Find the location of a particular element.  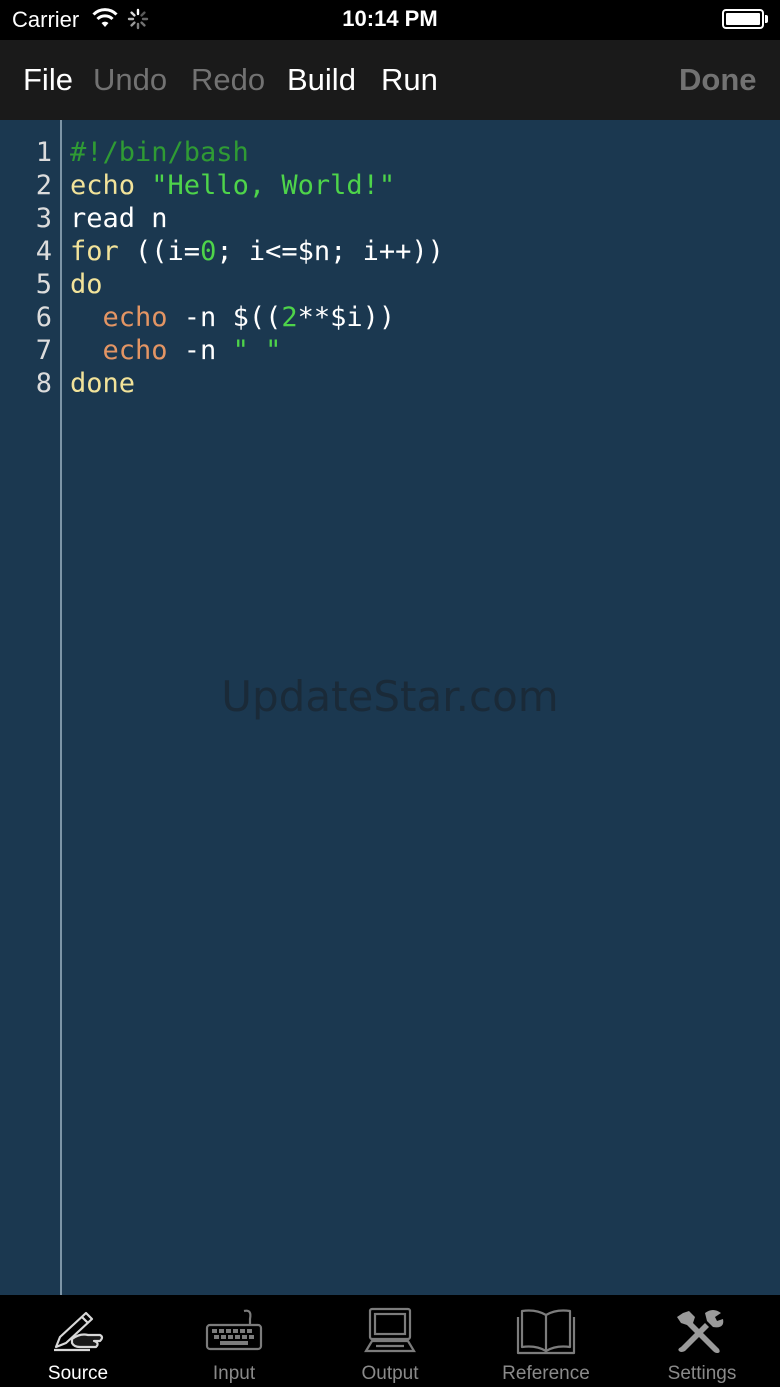

code-token-plain: ; i<=$n; i++)) is located at coordinates (330, 251).